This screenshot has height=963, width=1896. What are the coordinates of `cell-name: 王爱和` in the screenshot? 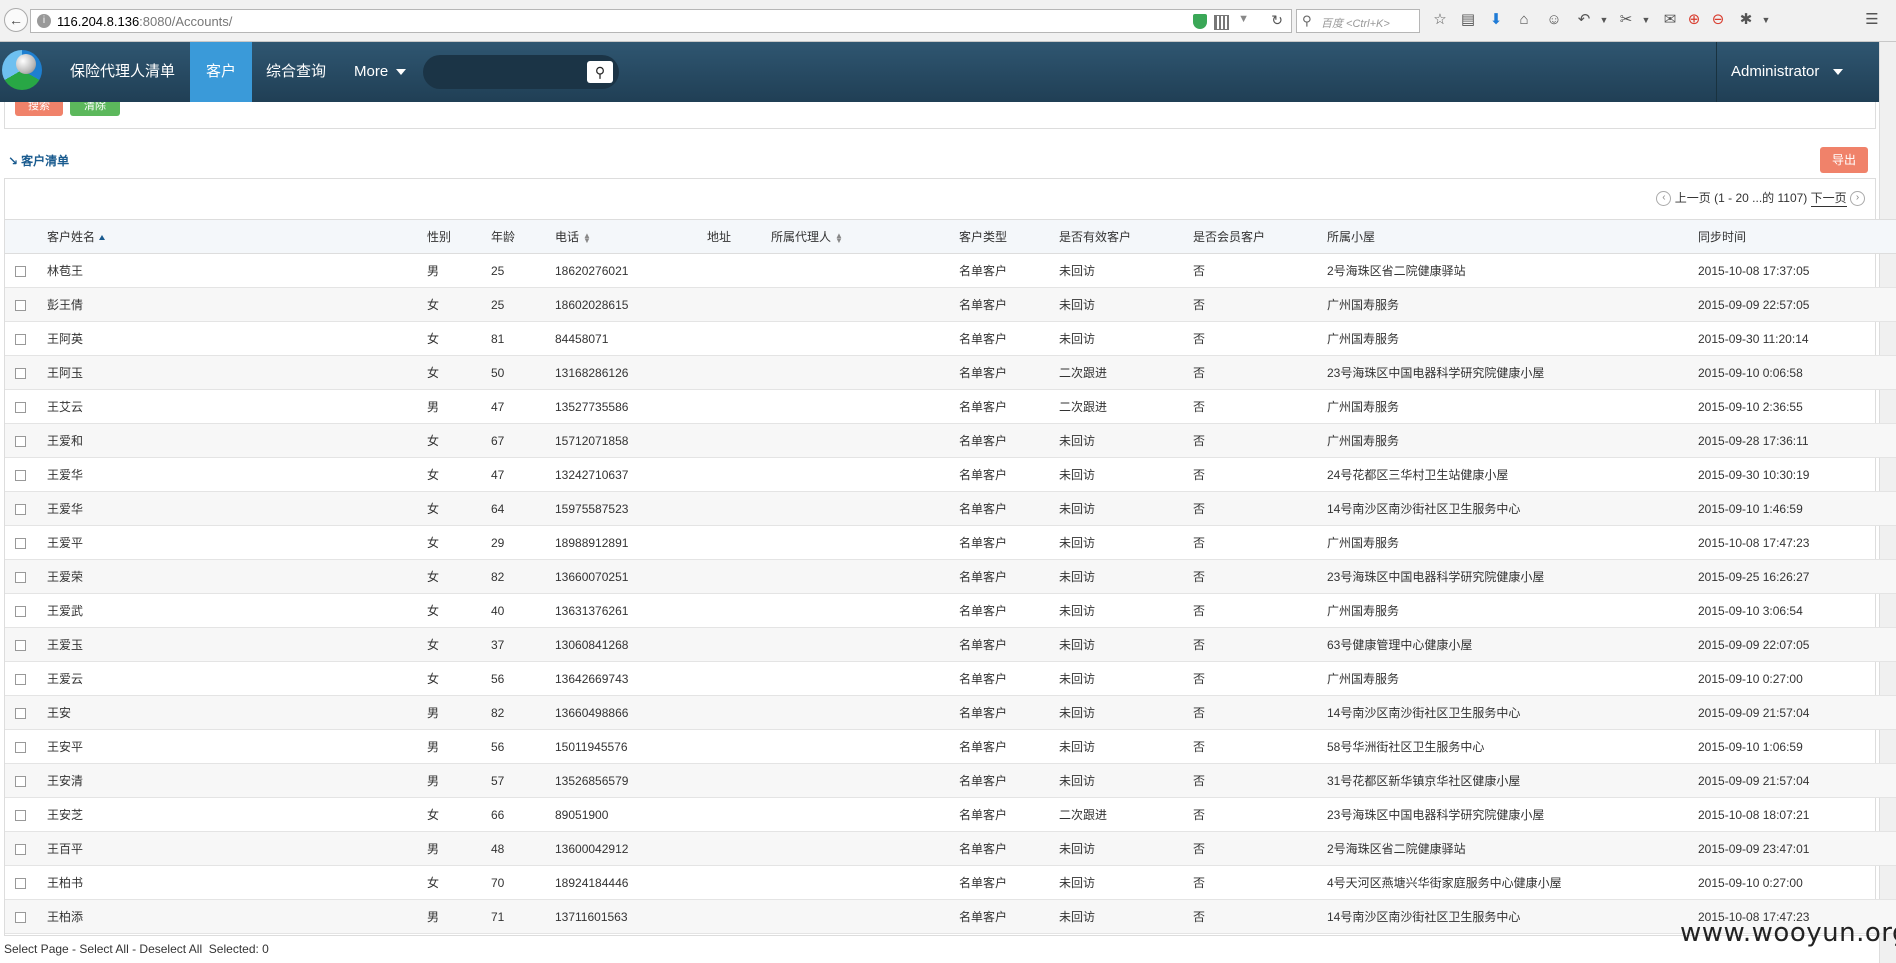 It's located at (237, 441).